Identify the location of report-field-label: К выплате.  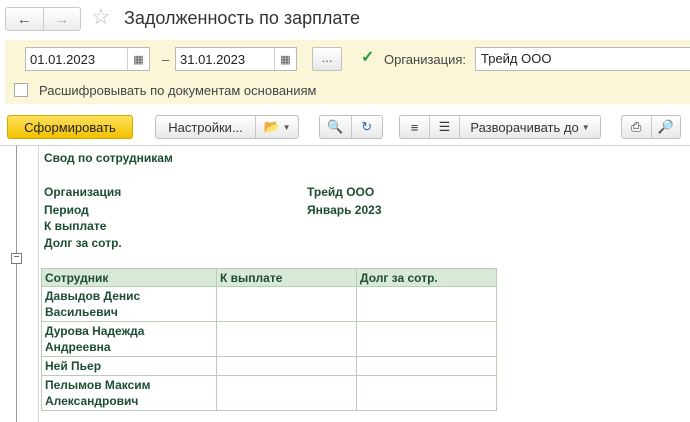
(75, 226).